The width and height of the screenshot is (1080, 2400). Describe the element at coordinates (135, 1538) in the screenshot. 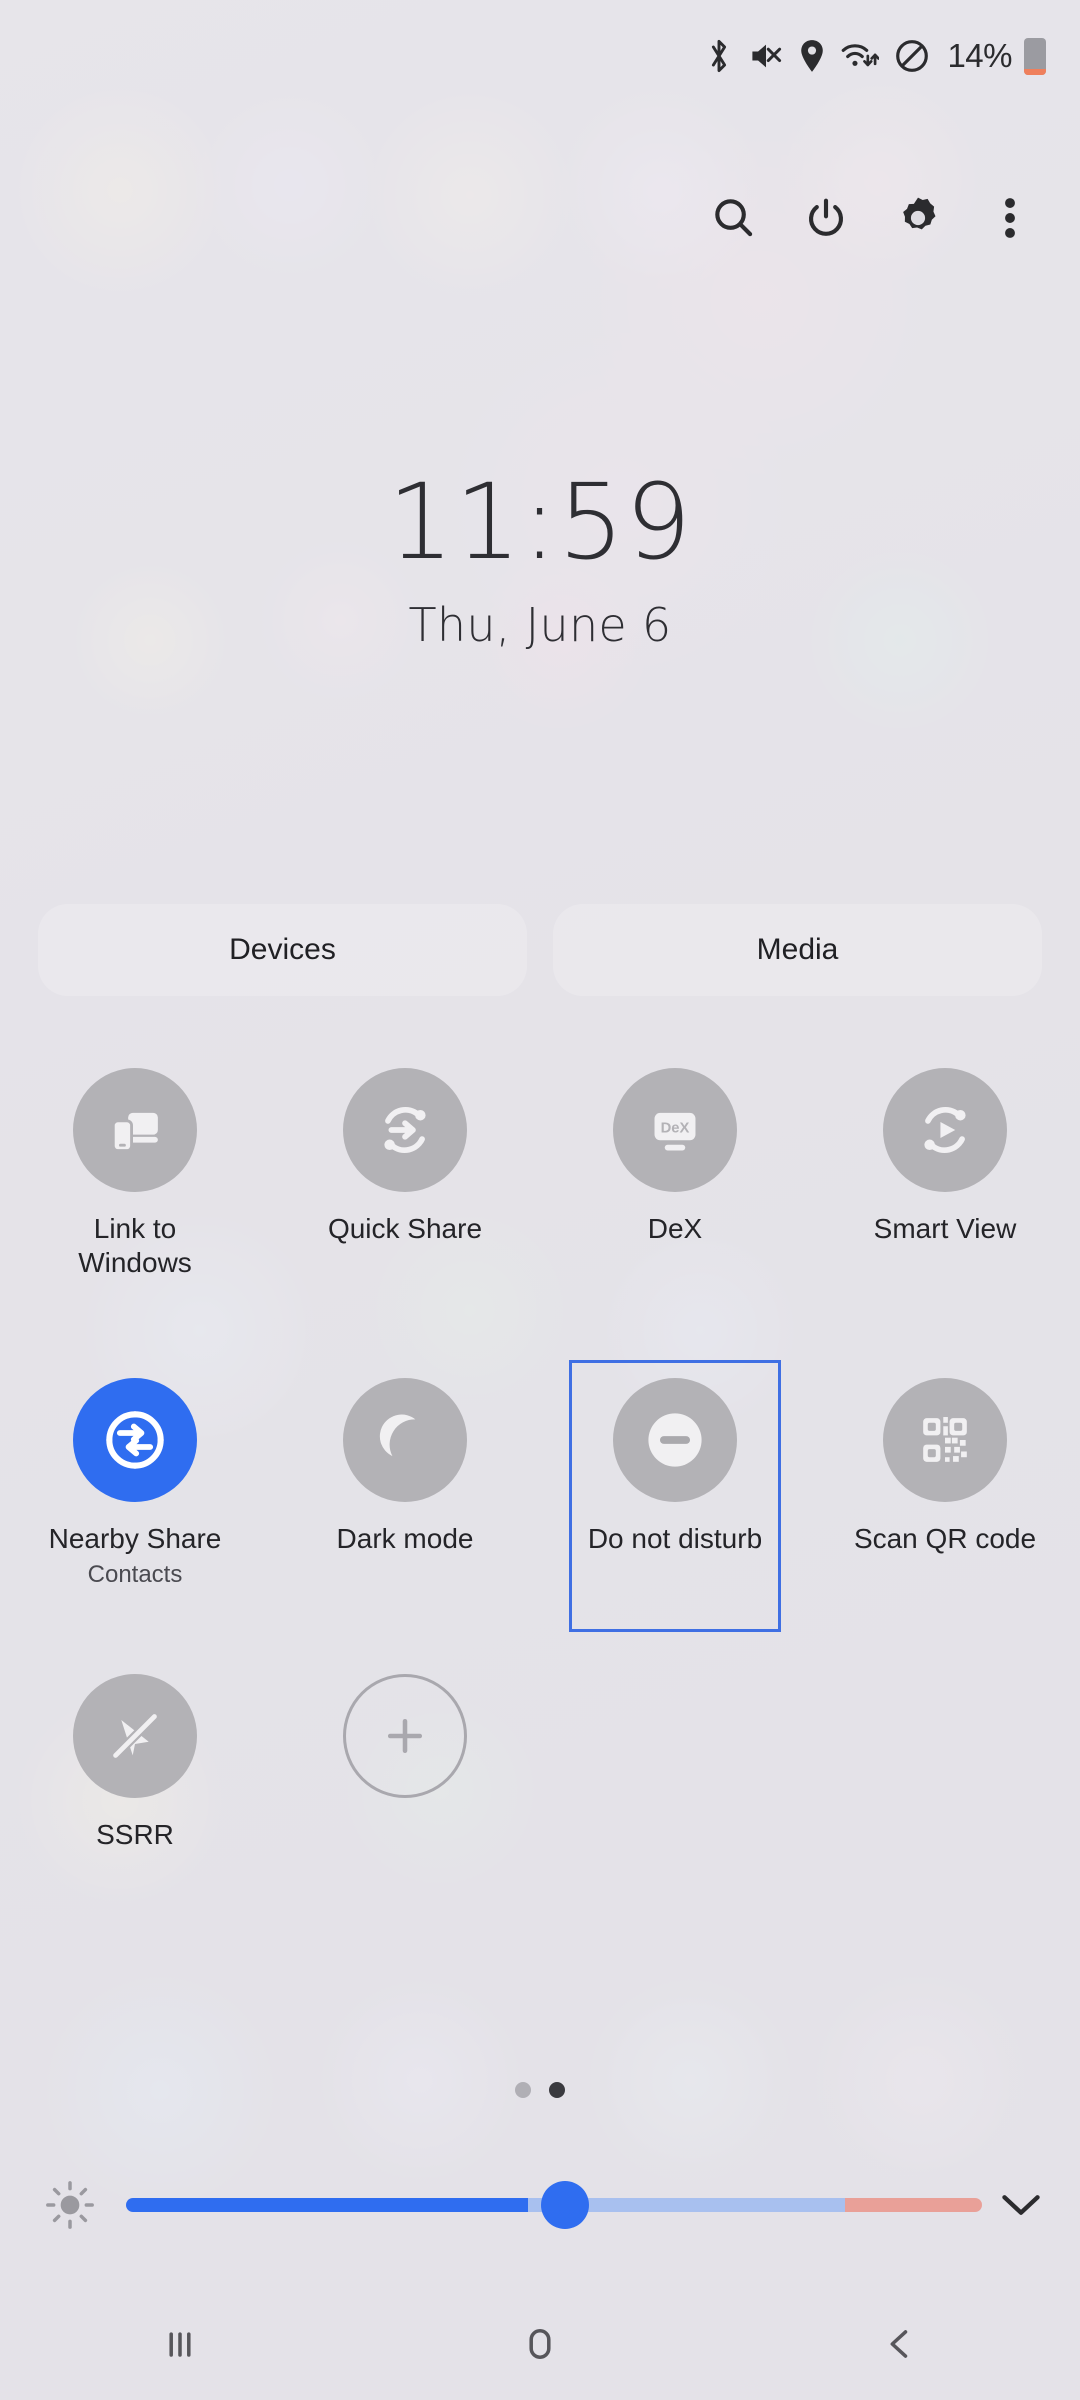

I see `tile-label: Nearby Share` at that location.